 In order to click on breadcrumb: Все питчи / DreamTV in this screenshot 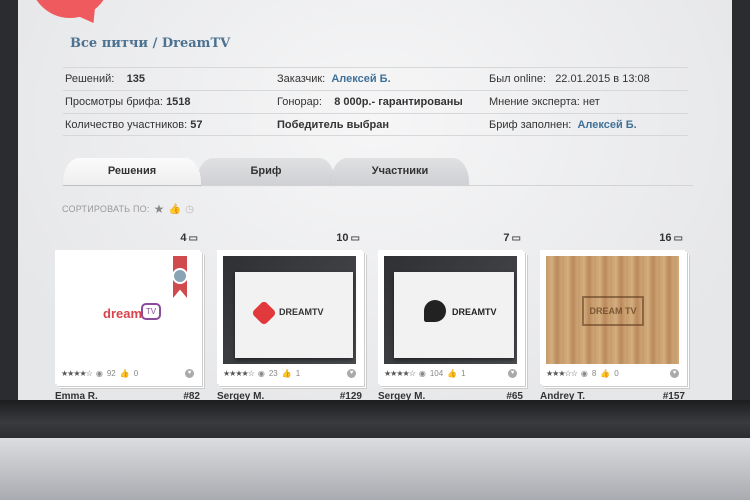, I will do `click(150, 43)`.